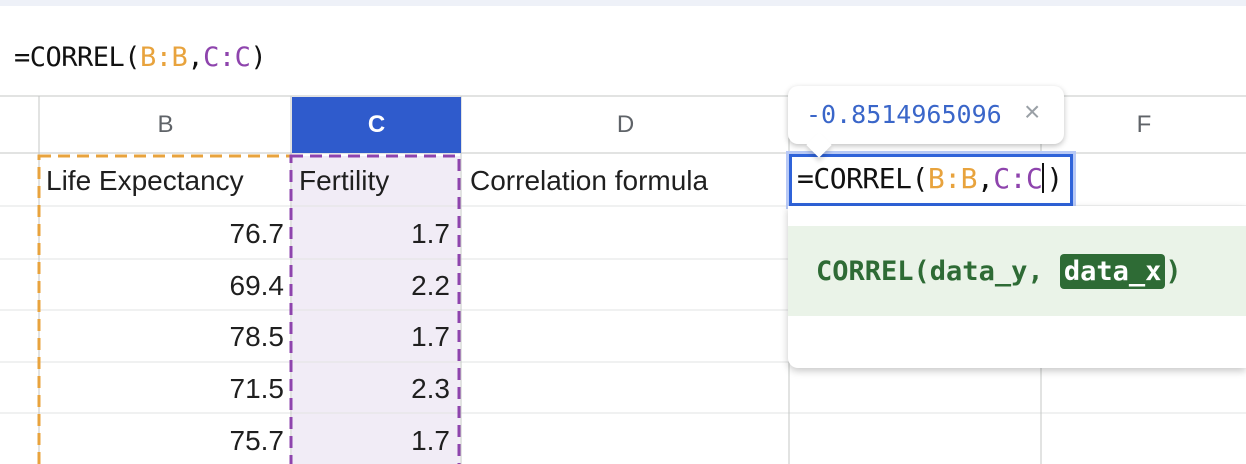 The width and height of the screenshot is (1246, 464). Describe the element at coordinates (1144, 125) in the screenshot. I see `column-header-f: F` at that location.